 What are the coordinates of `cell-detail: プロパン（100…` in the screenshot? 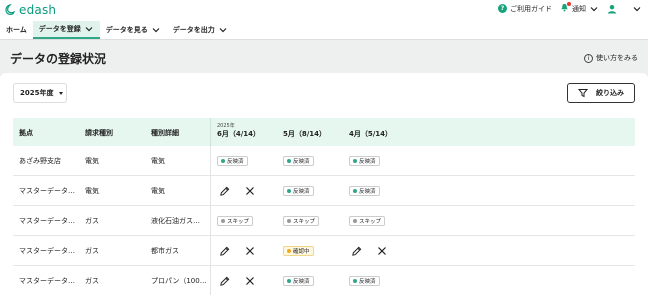 It's located at (179, 281).